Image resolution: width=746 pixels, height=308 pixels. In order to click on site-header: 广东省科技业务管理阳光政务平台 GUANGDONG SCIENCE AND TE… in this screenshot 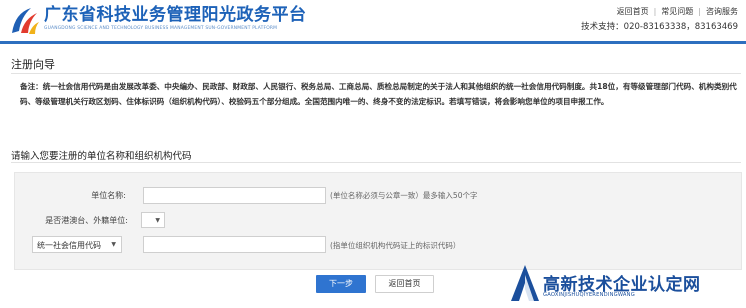, I will do `click(373, 20)`.